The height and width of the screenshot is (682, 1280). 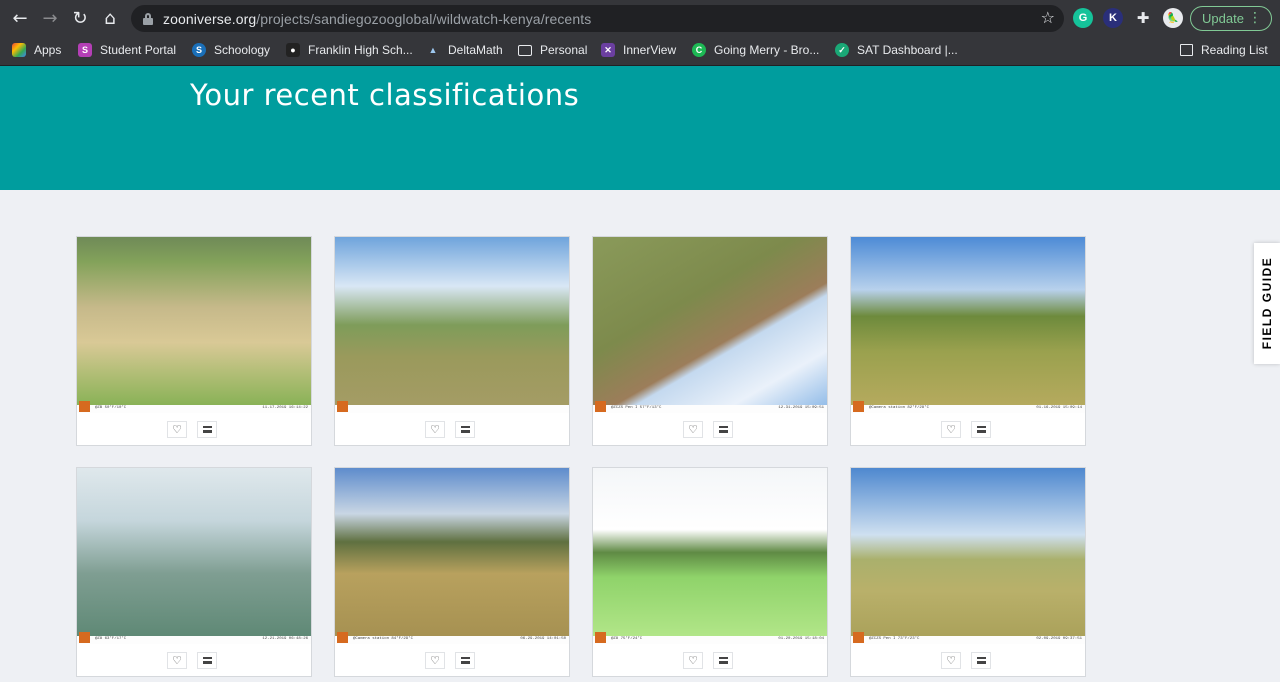 What do you see at coordinates (194, 325) in the screenshot?
I see `classification-image: @ZB 50°F/10°C 11-17-2019 16:14:22` at bounding box center [194, 325].